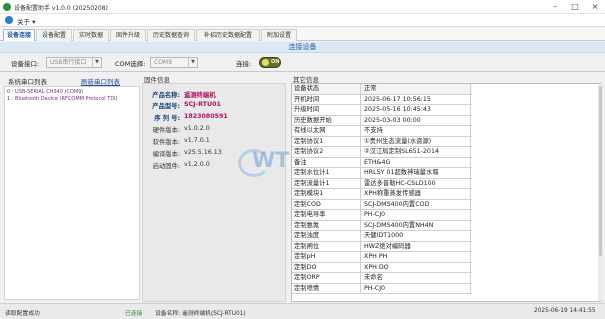 The width and height of the screenshot is (605, 319). What do you see at coordinates (45, 92) in the screenshot?
I see `list-item: 0 : USB-SERIAL CH340 (COM9)` at bounding box center [45, 92].